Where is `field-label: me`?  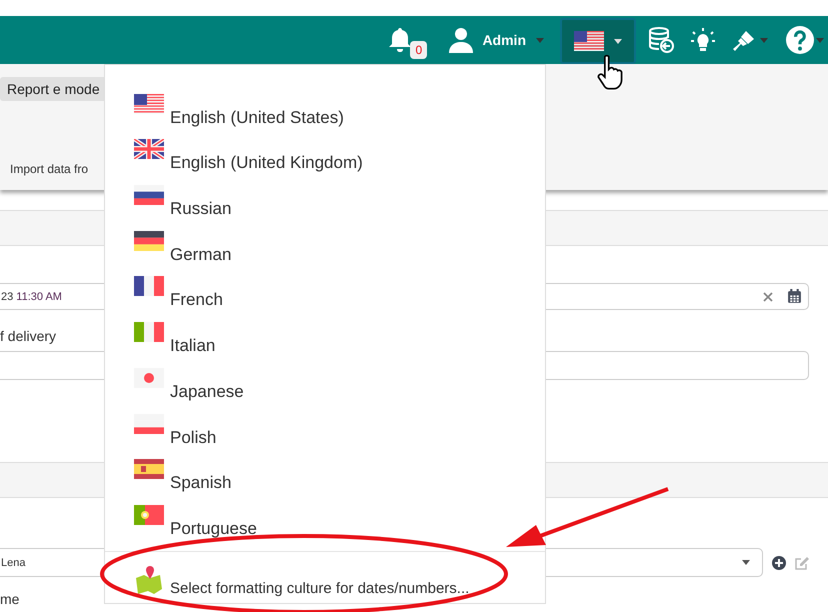
field-label: me is located at coordinates (10, 599).